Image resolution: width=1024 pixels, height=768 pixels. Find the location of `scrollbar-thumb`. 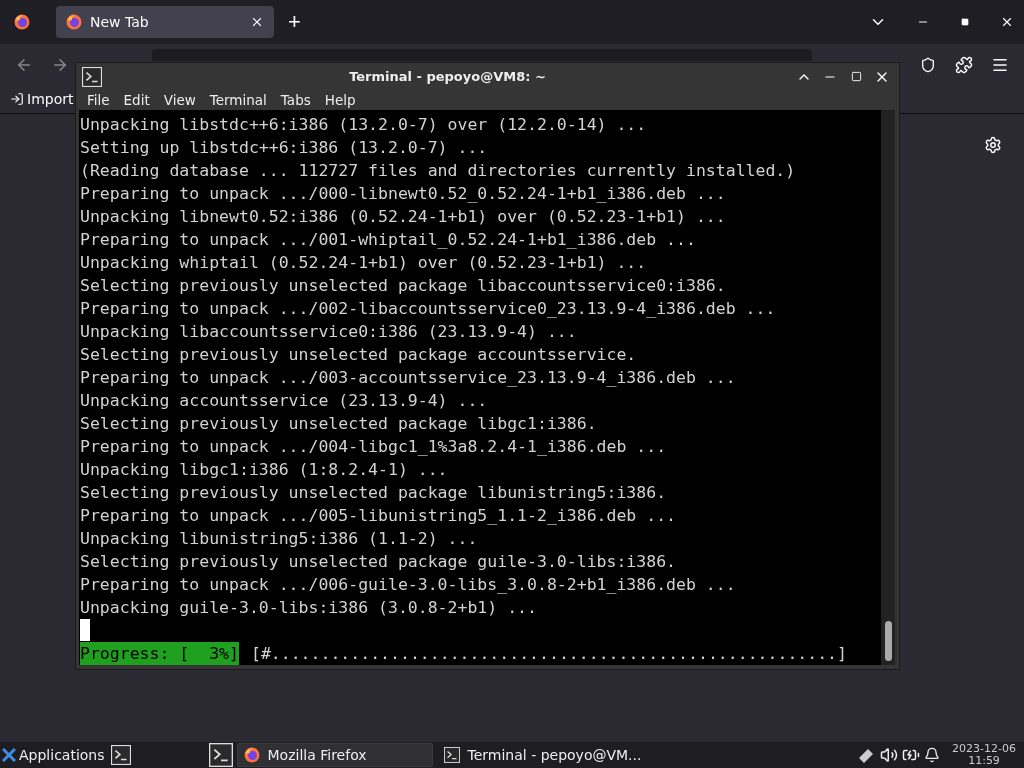

scrollbar-thumb is located at coordinates (888, 641).